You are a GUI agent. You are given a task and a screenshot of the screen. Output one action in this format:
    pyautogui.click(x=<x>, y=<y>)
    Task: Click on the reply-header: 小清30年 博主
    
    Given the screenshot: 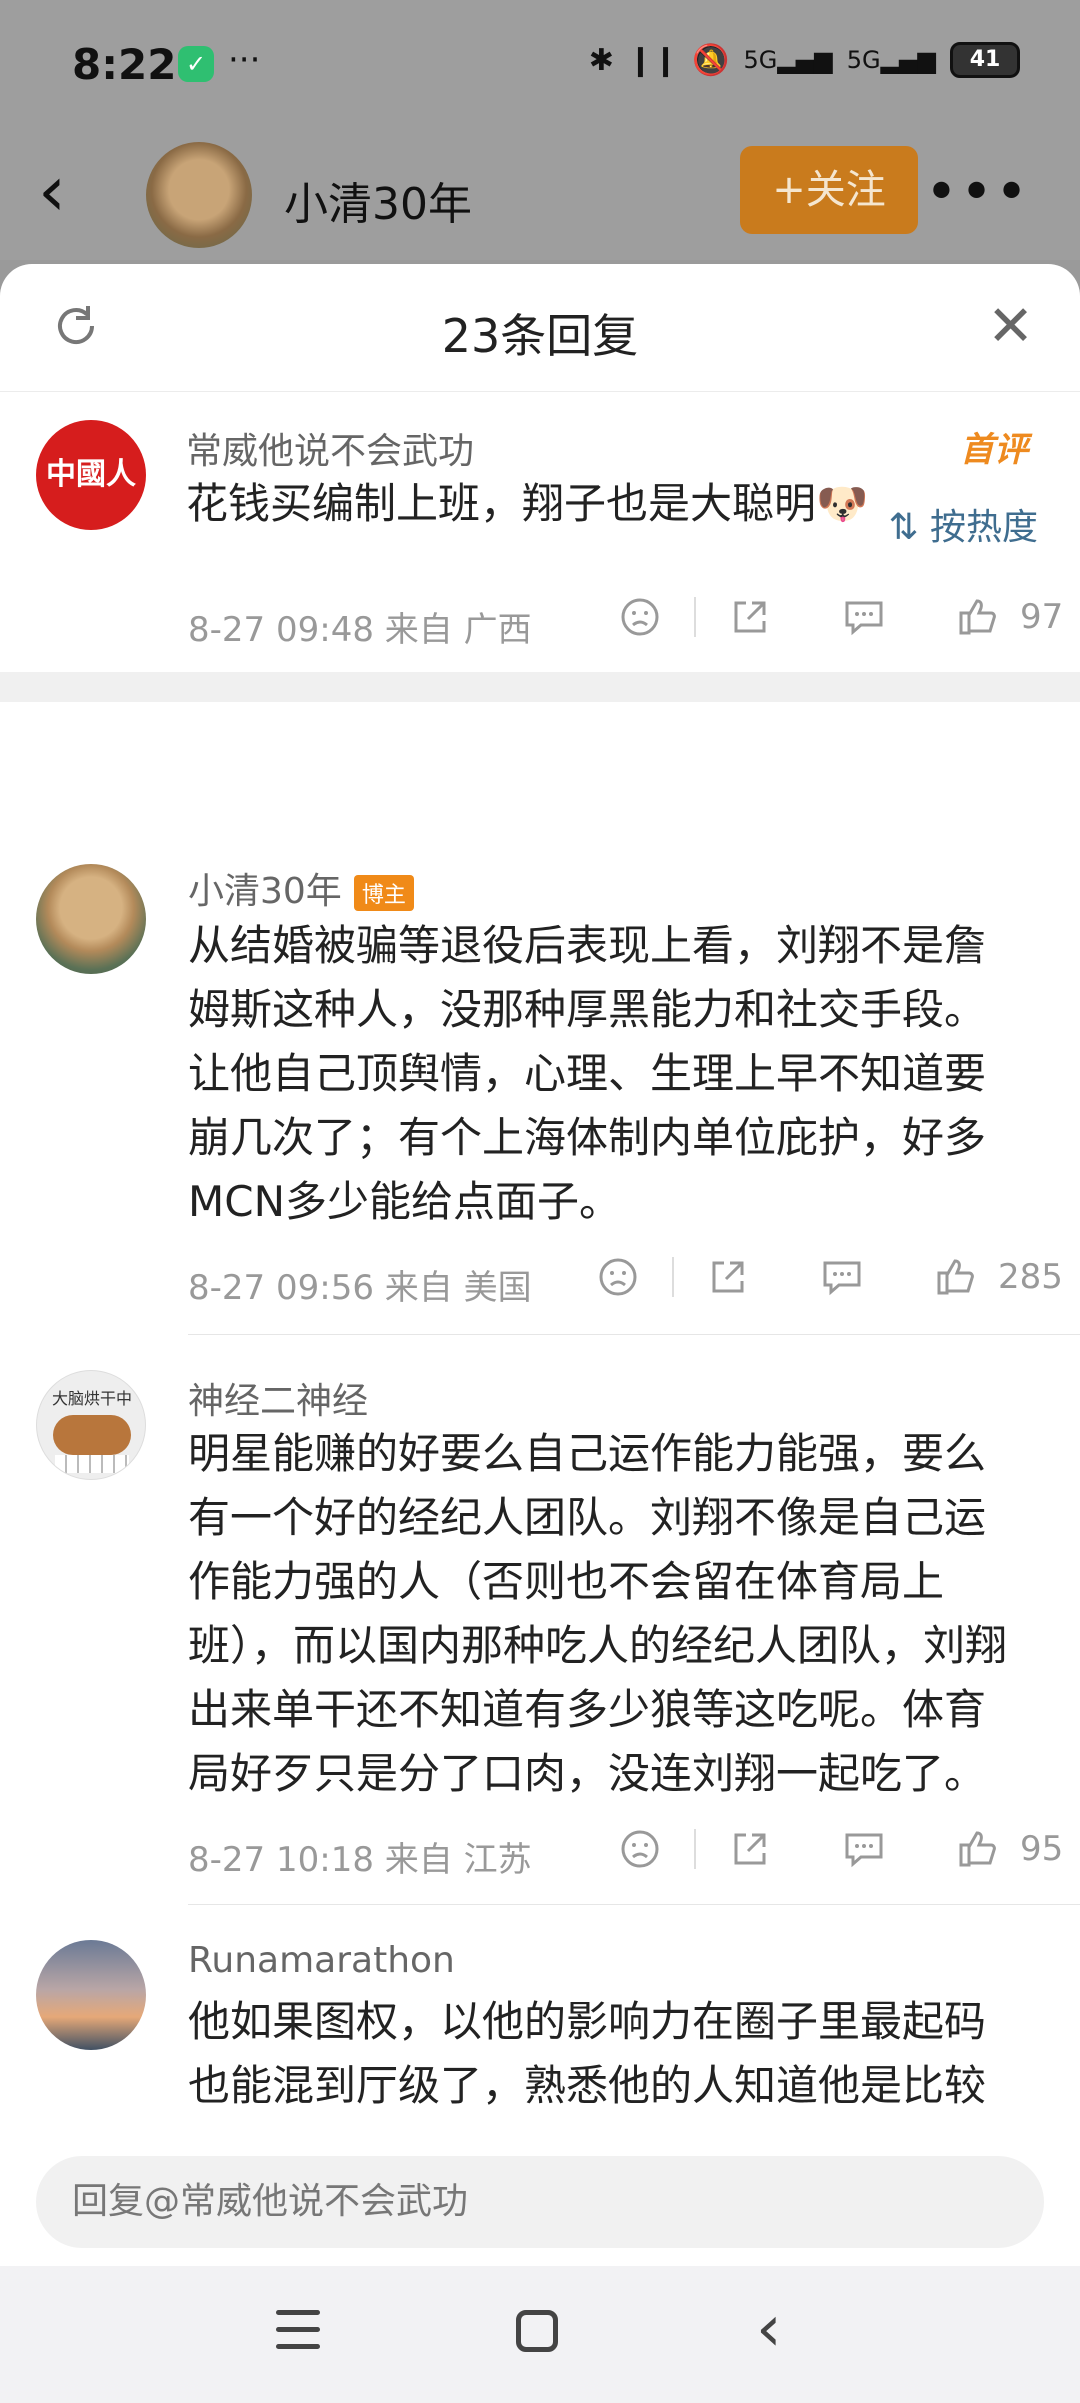 What is the action you would take?
    pyautogui.click(x=301, y=888)
    